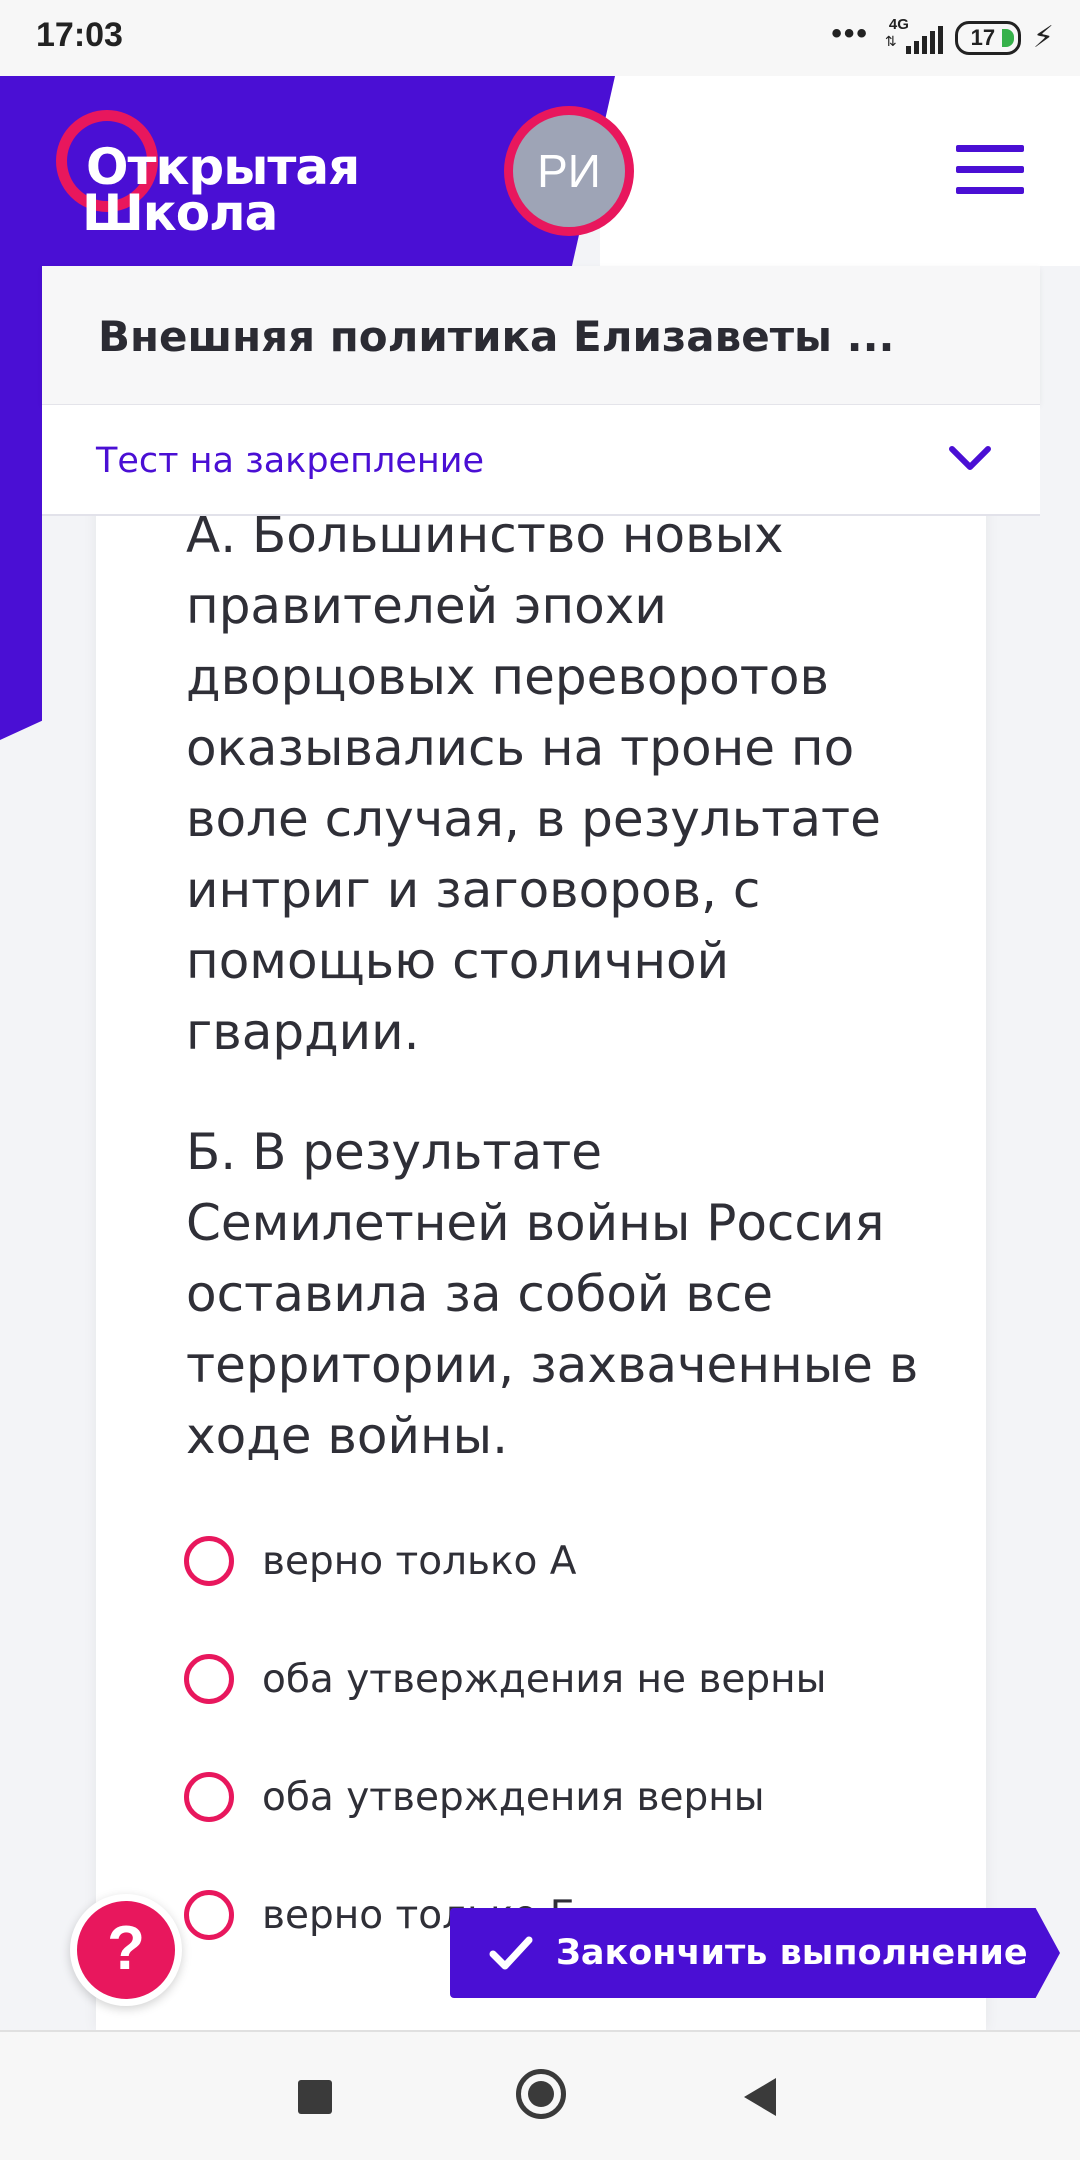 The height and width of the screenshot is (2160, 1080). I want to click on chevron-down-icon, so click(970, 458).